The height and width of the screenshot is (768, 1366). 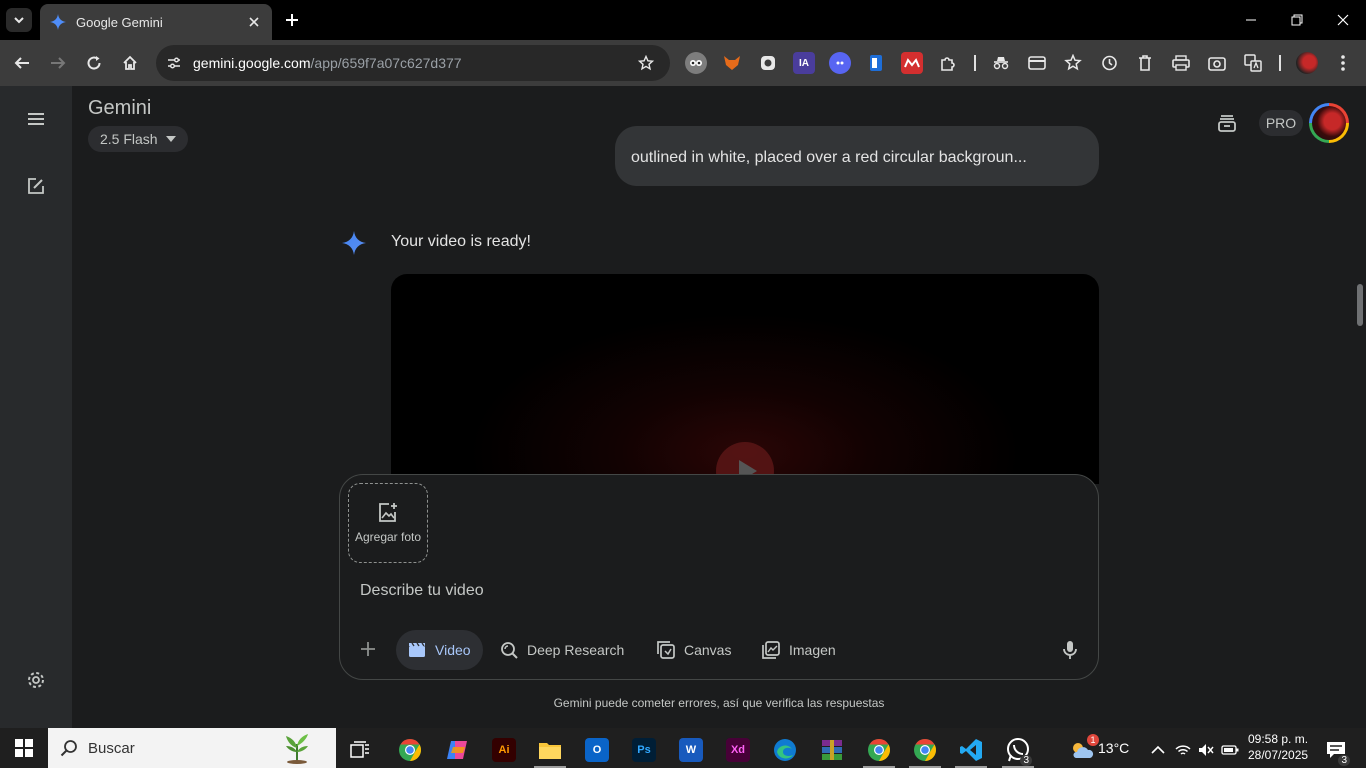 What do you see at coordinates (1253, 63) in the screenshot?
I see `translate-icon` at bounding box center [1253, 63].